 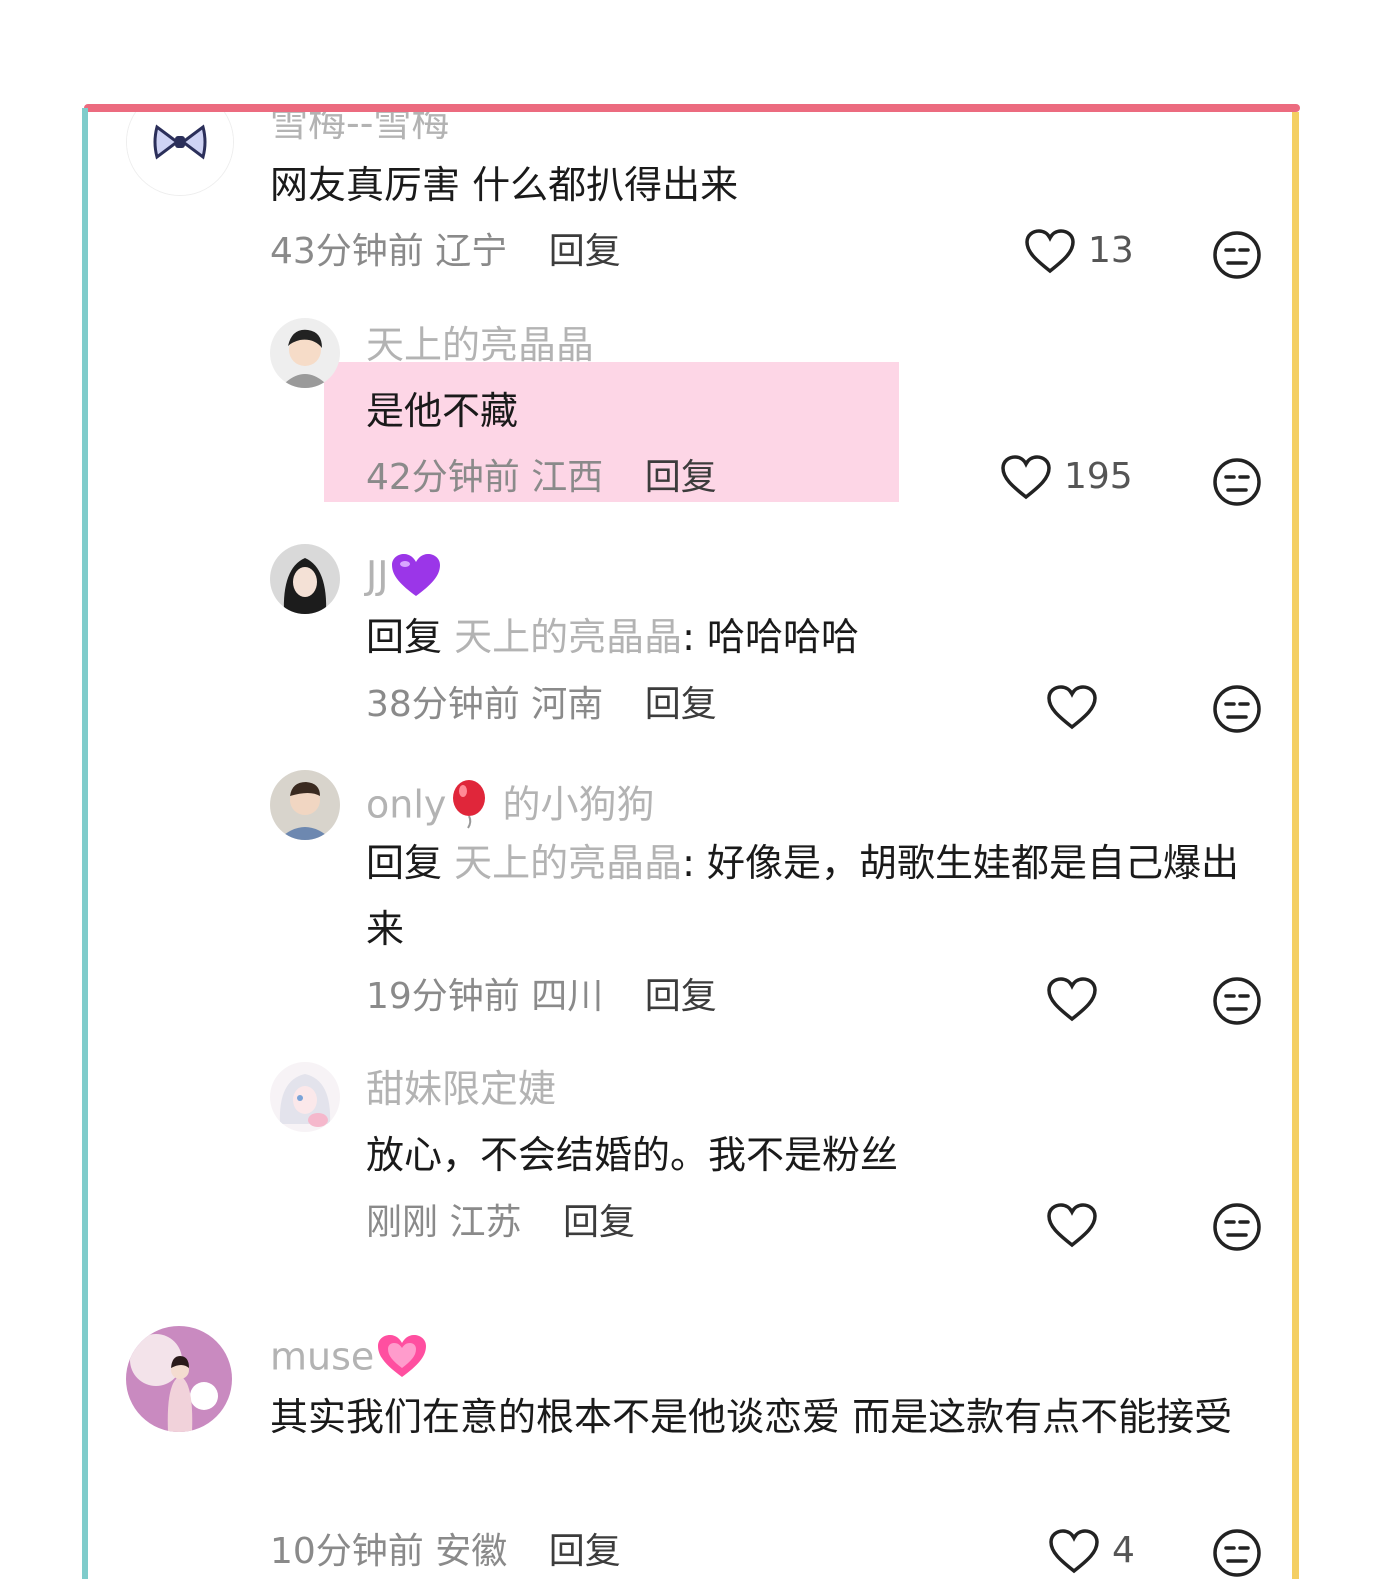 I want to click on comment-meta: 38分钟前 河南 回复, so click(x=541, y=705).